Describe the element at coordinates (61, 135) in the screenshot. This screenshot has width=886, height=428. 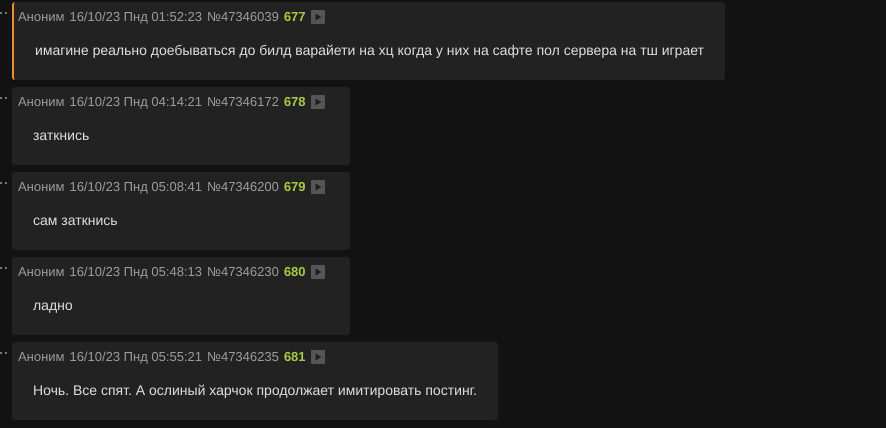
I see `post-text: заткнись` at that location.